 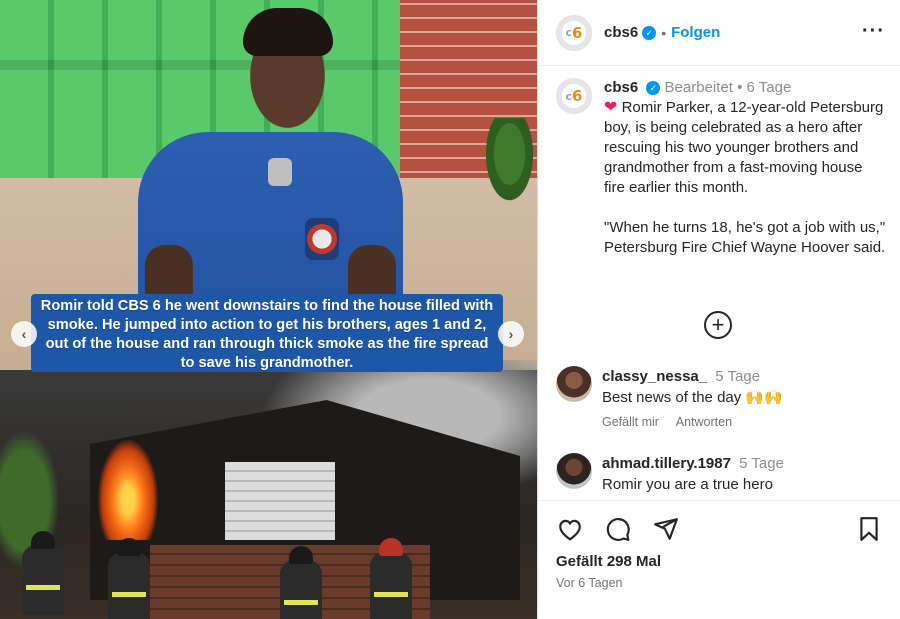 What do you see at coordinates (764, 397) in the screenshot?
I see `raised-hands-emoji: 🙌🙌` at bounding box center [764, 397].